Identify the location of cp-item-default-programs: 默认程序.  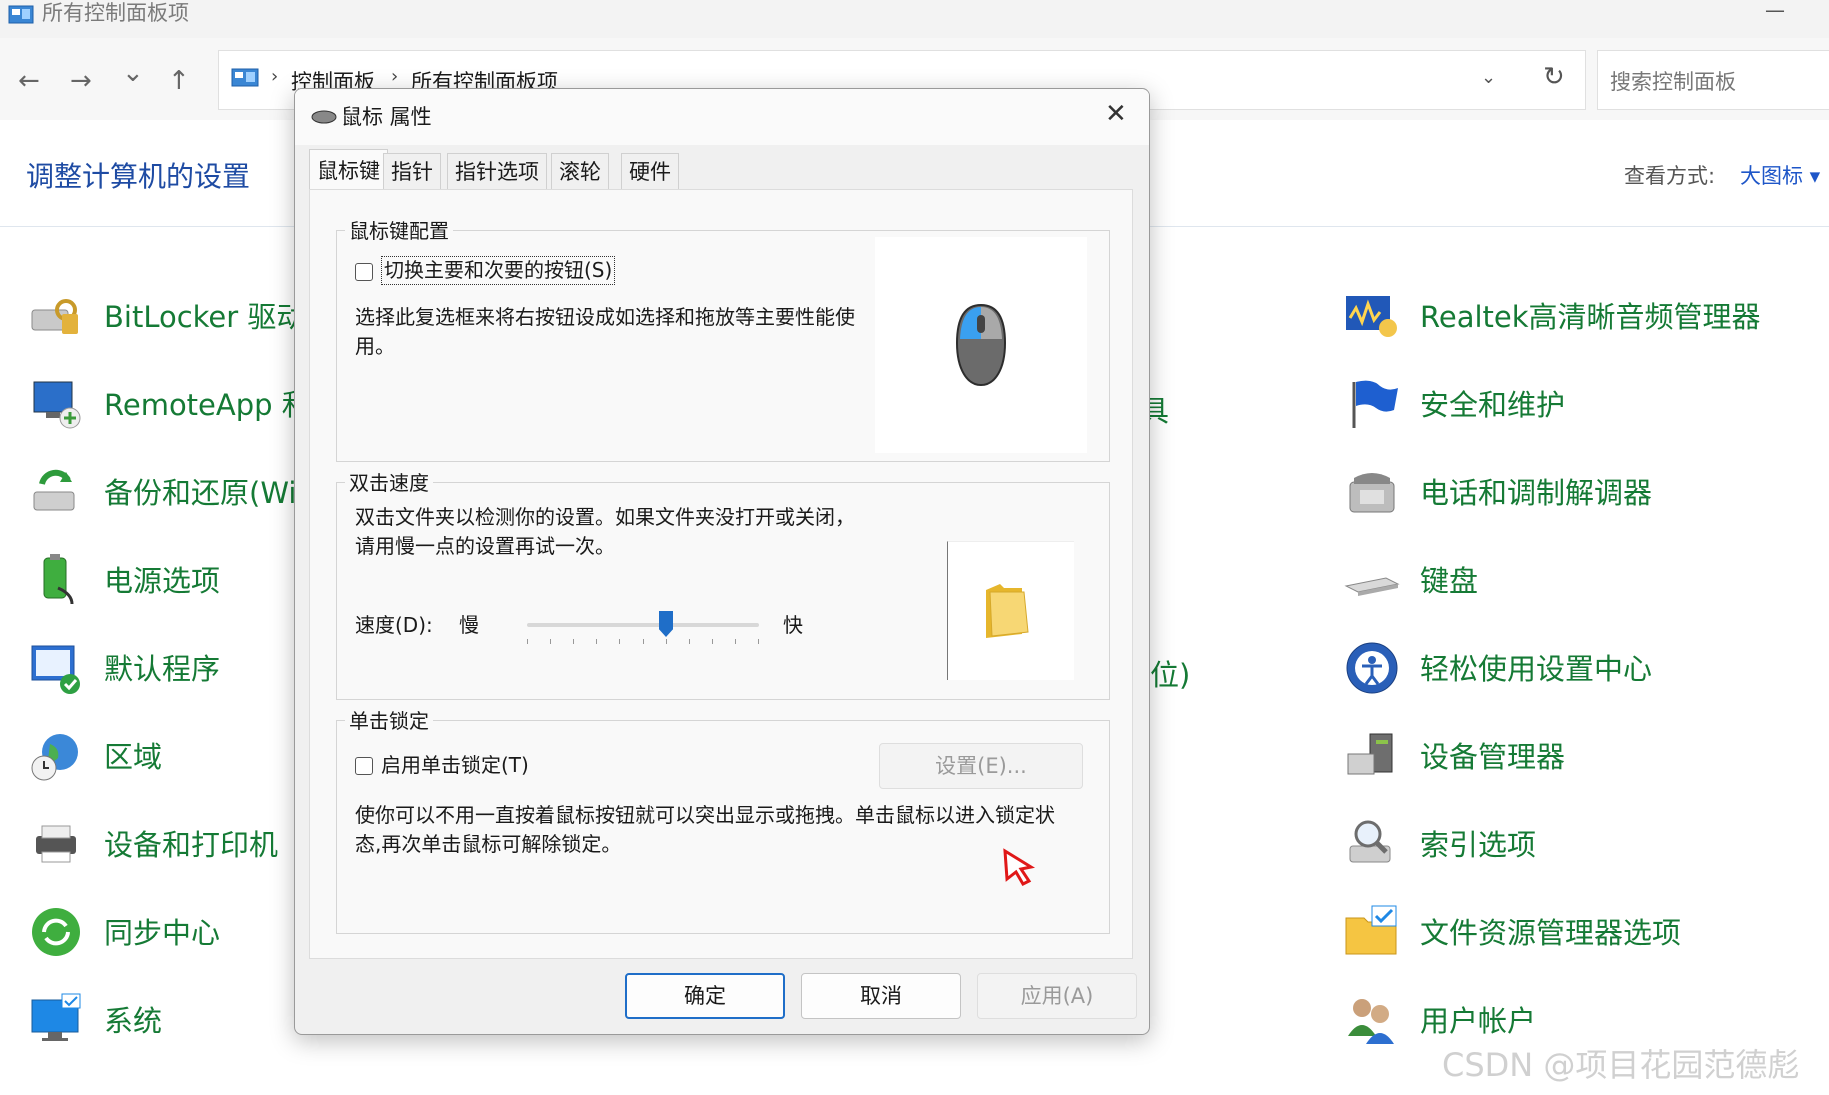
(163, 668).